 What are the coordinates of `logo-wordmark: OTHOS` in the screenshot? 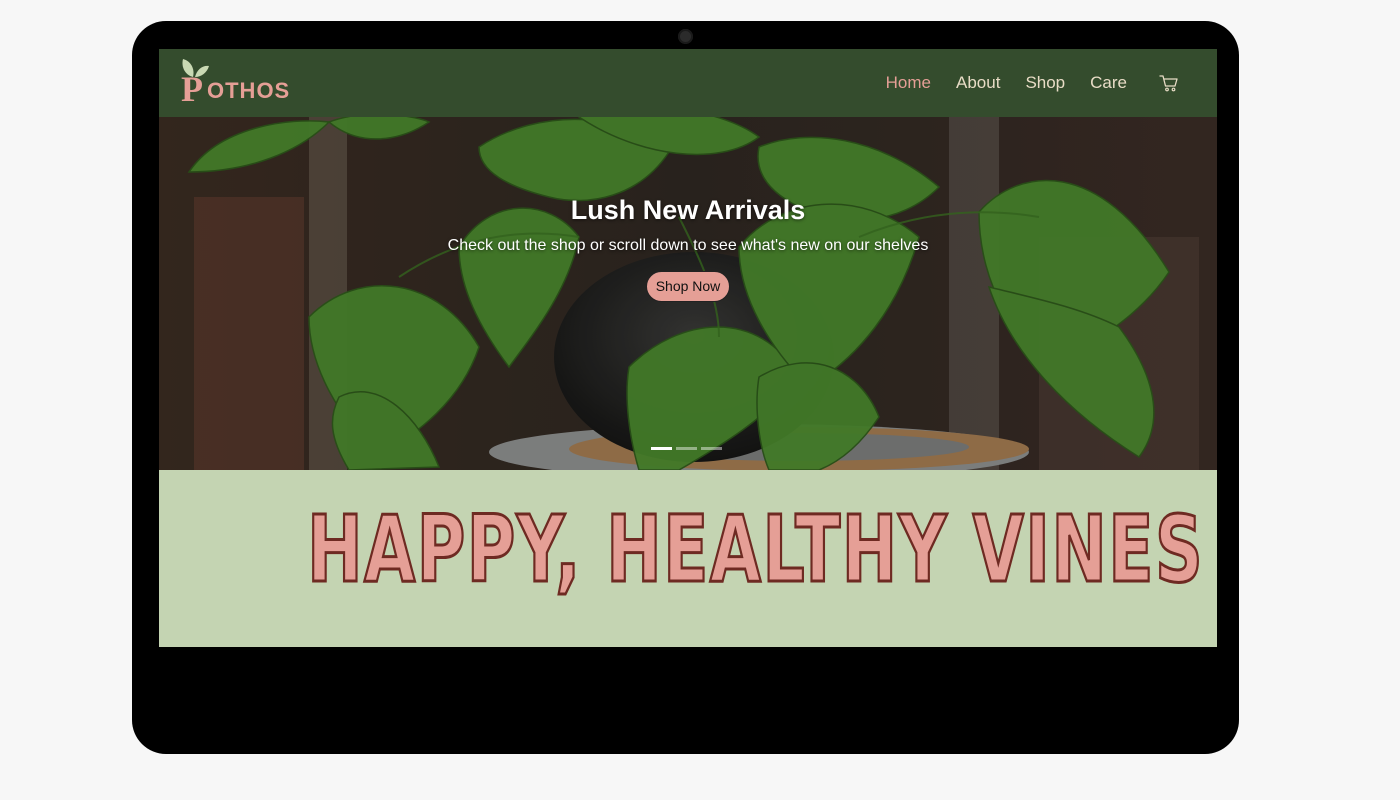 It's located at (249, 90).